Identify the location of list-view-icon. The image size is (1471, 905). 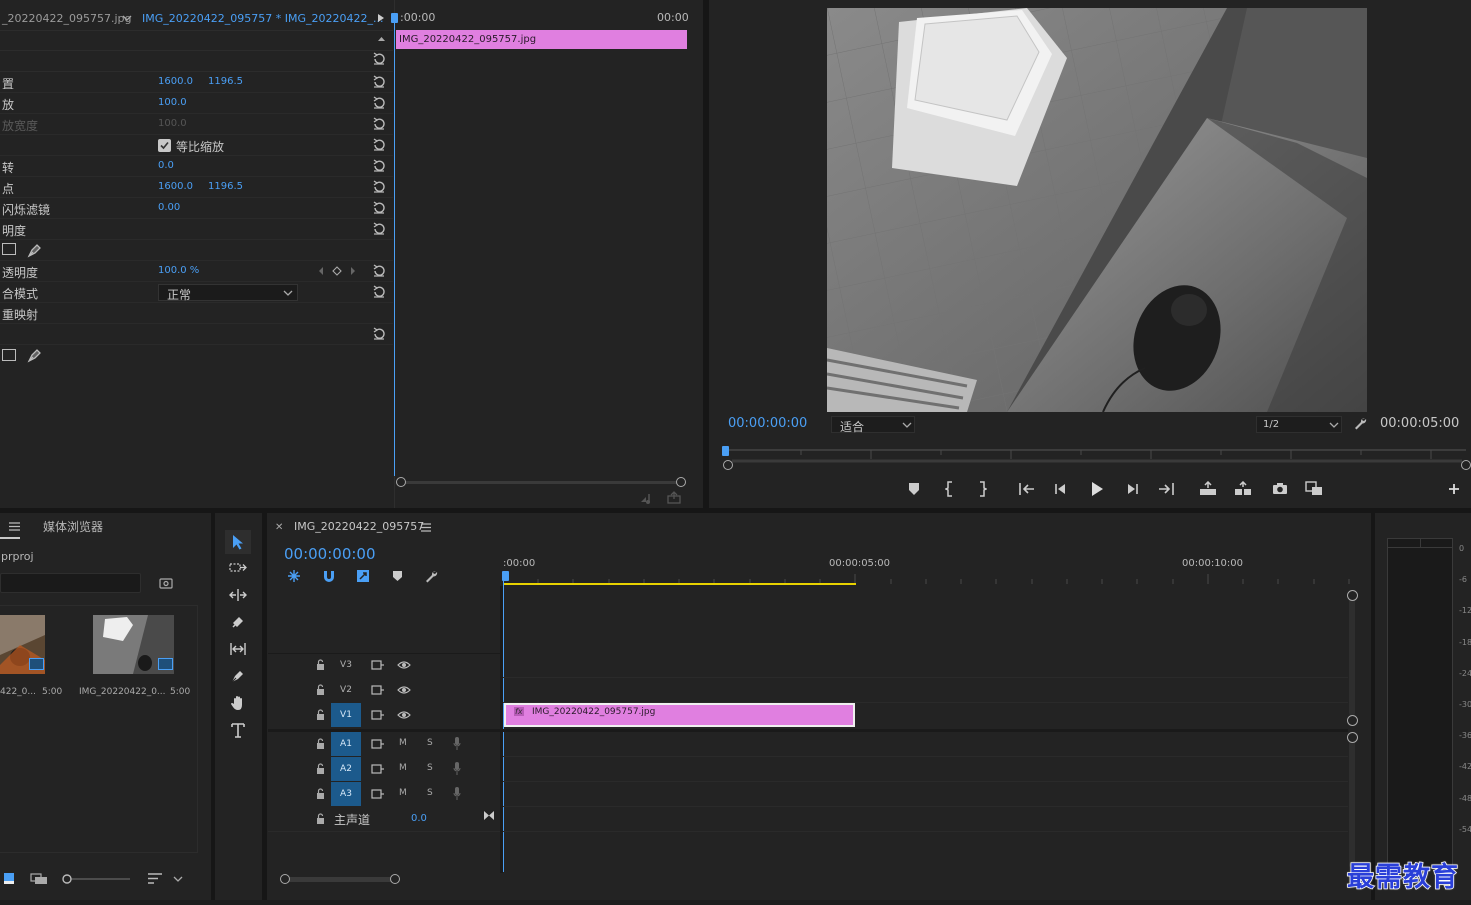
(9, 878).